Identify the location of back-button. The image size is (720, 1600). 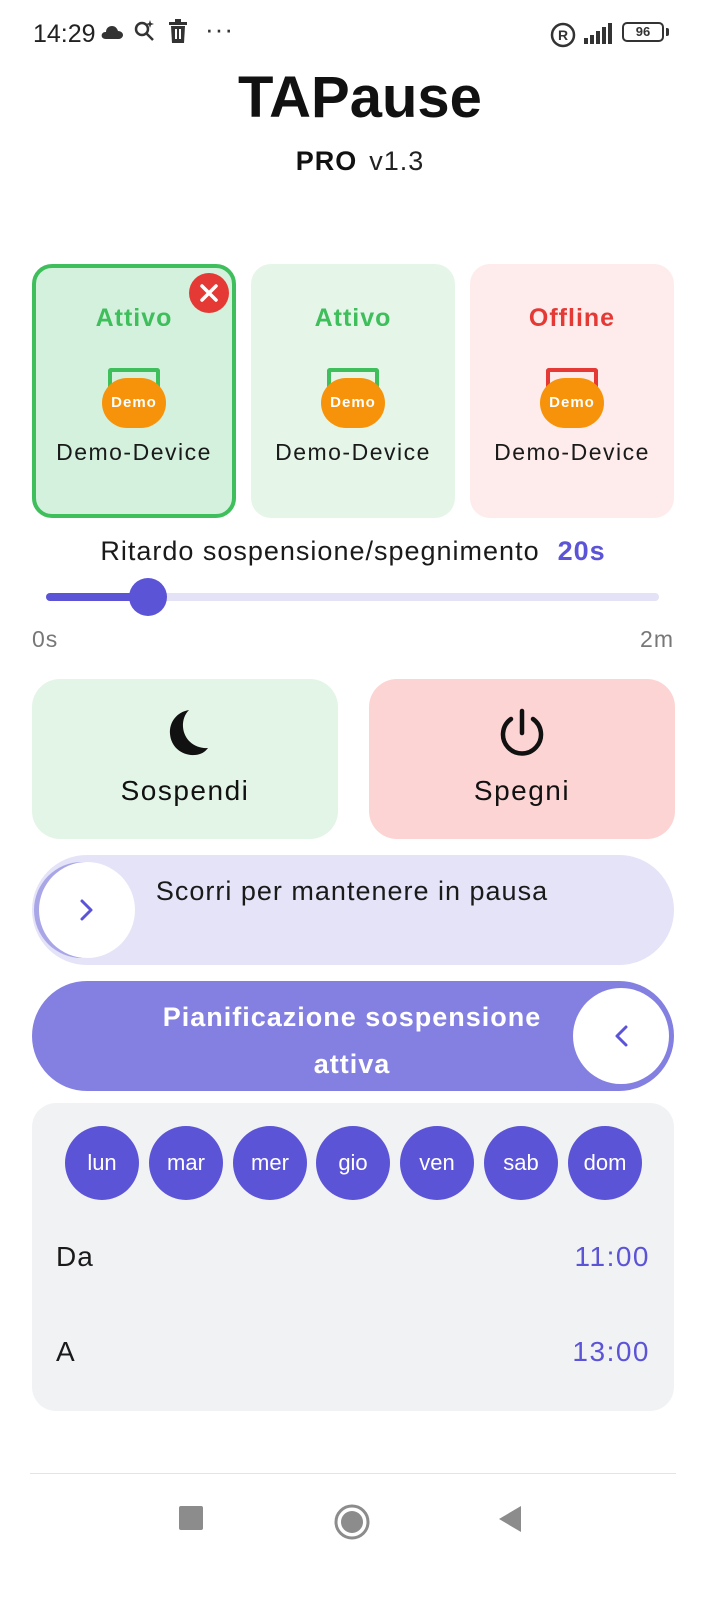
(510, 1521).